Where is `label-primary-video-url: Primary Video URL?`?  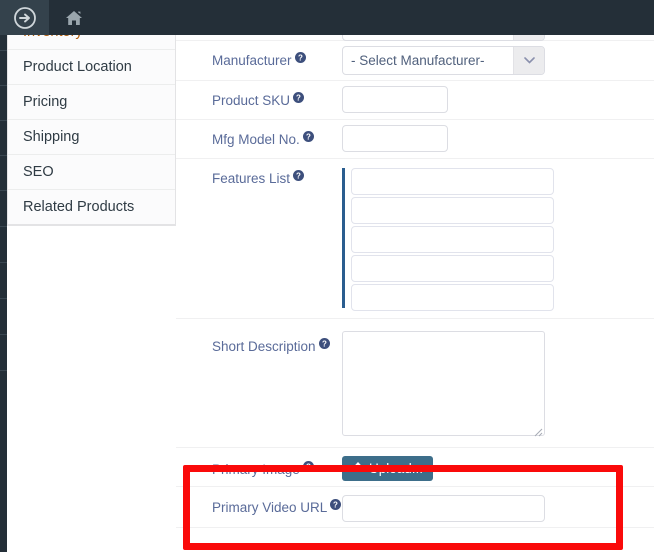 label-primary-video-url: Primary Video URL? is located at coordinates (277, 501).